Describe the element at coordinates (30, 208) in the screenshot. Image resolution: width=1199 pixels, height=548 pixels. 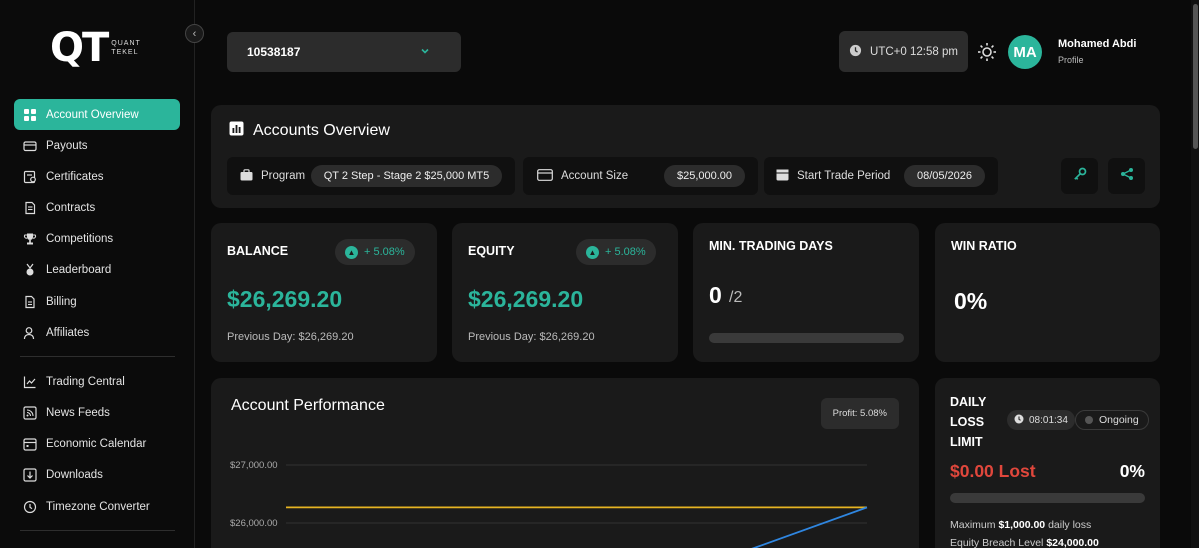
I see `contract-icon` at that location.